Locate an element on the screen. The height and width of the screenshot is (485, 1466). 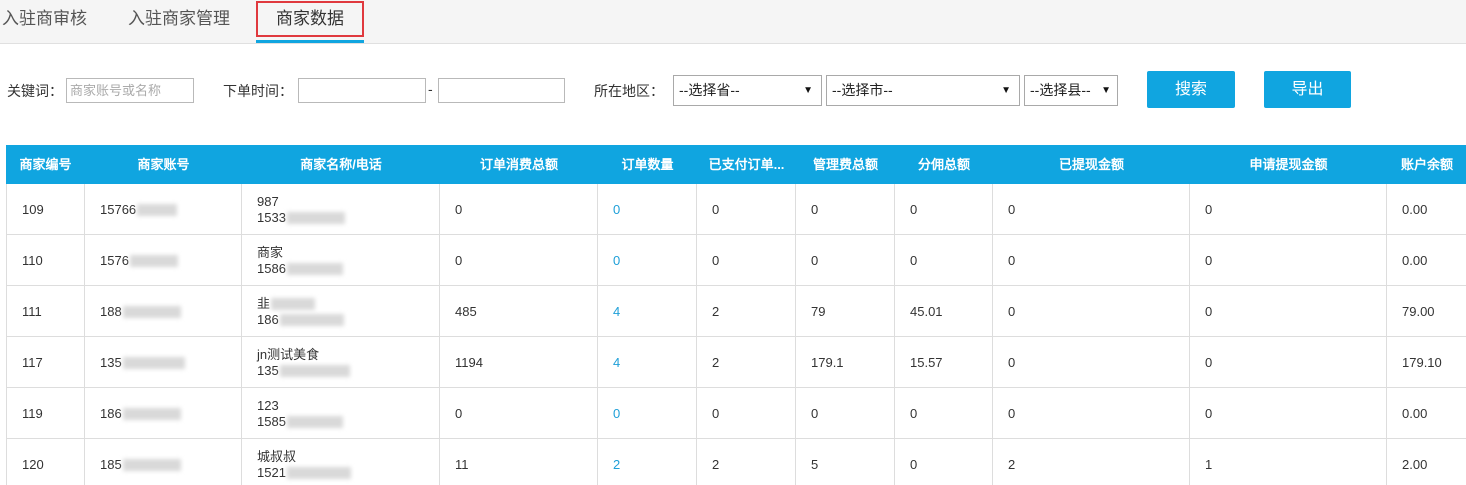
keyword-input is located at coordinates (130, 90).